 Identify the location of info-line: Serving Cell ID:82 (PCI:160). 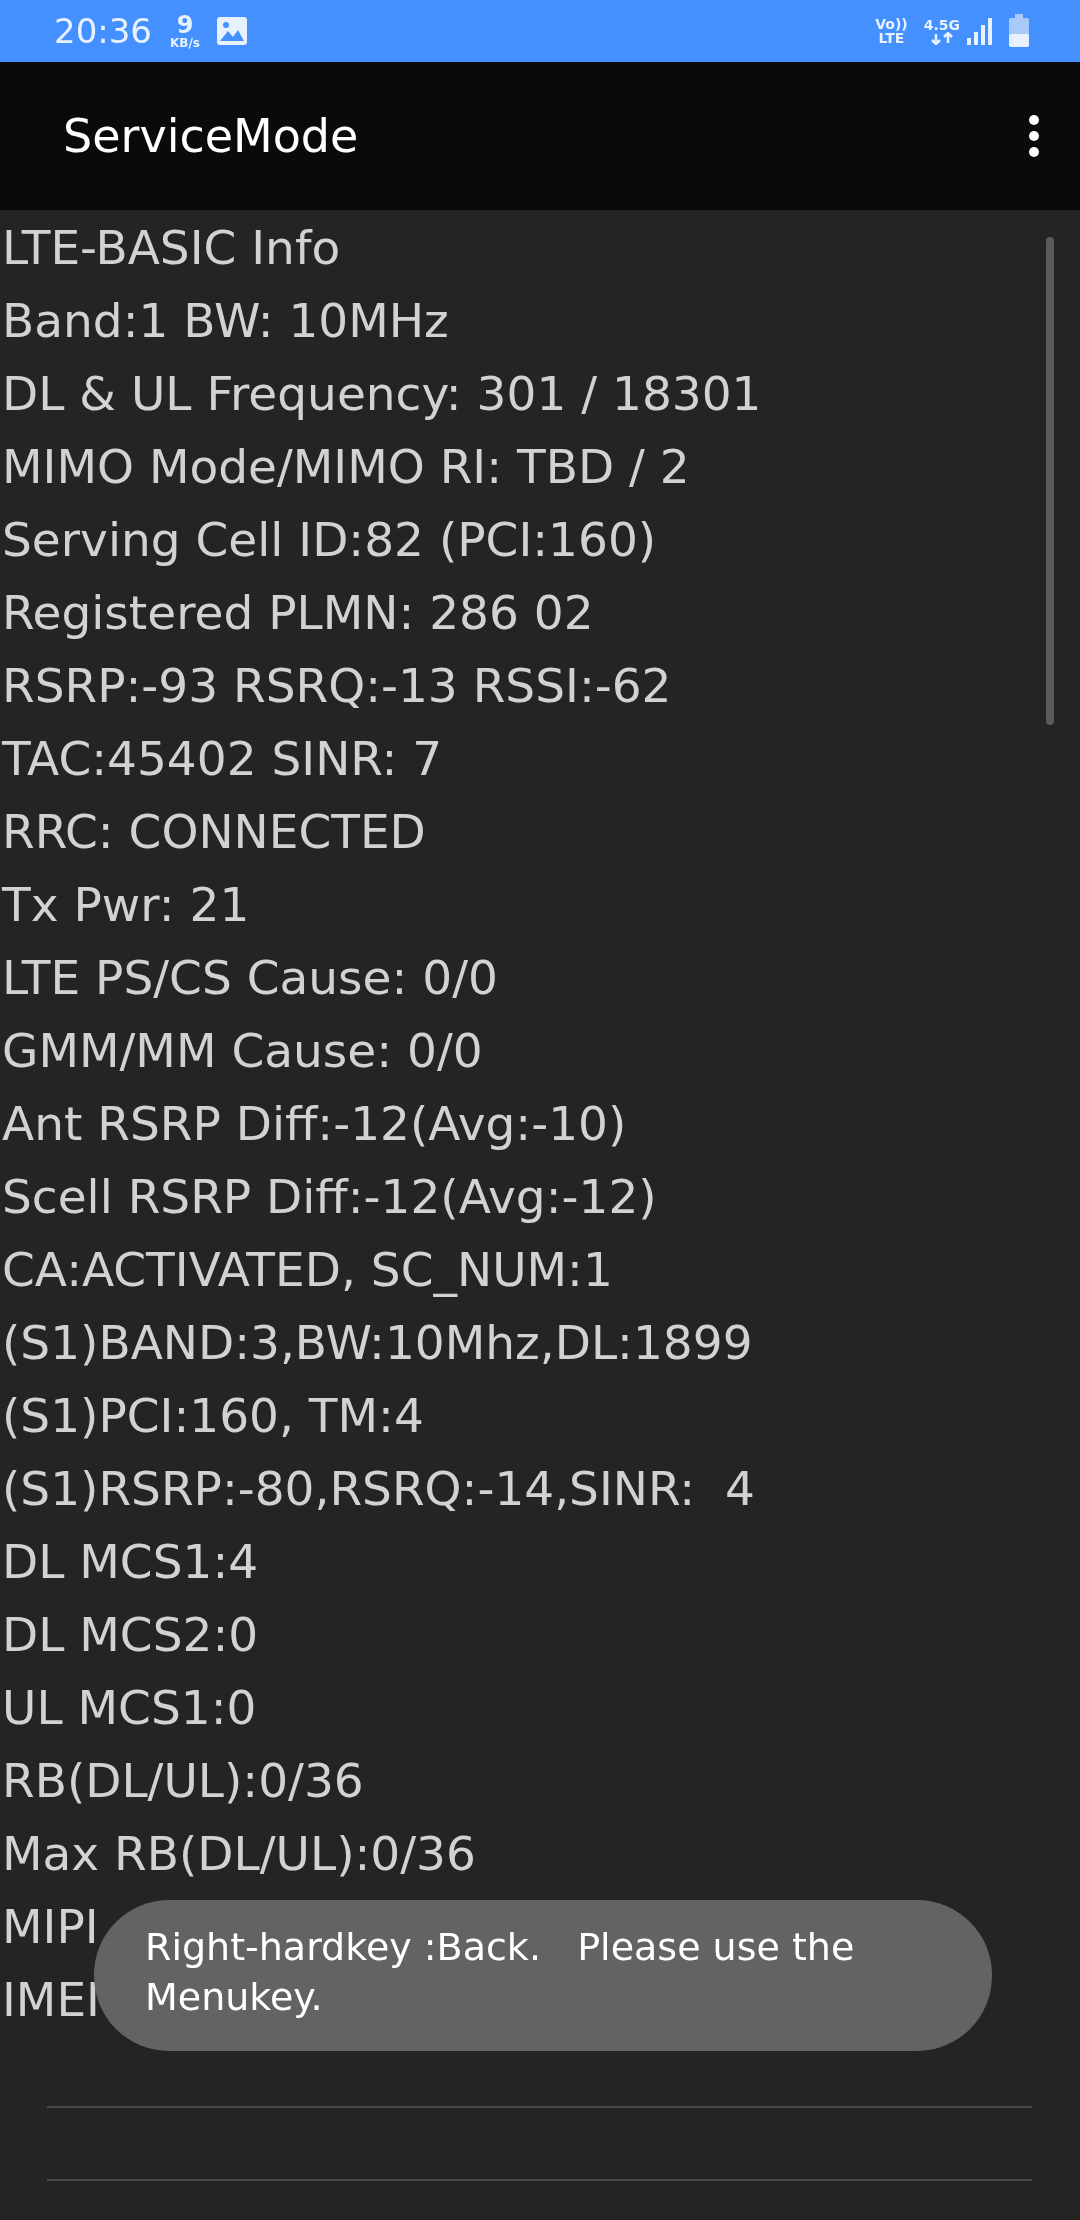
(329, 539).